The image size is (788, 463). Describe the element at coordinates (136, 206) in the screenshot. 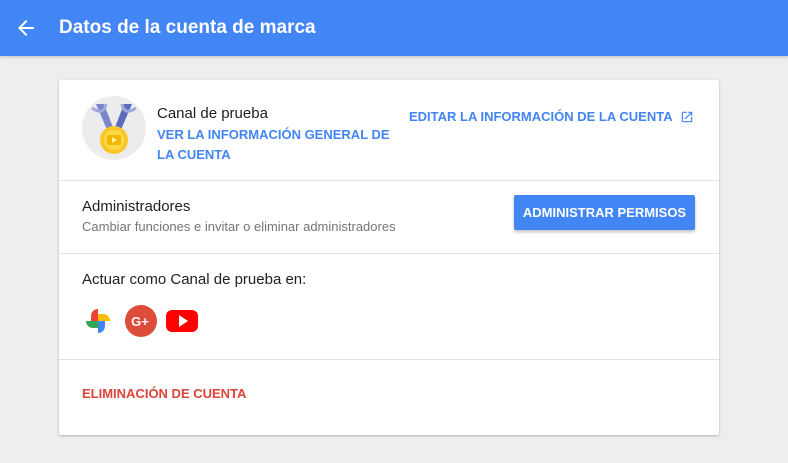

I see `administrators-title: Administradores` at that location.